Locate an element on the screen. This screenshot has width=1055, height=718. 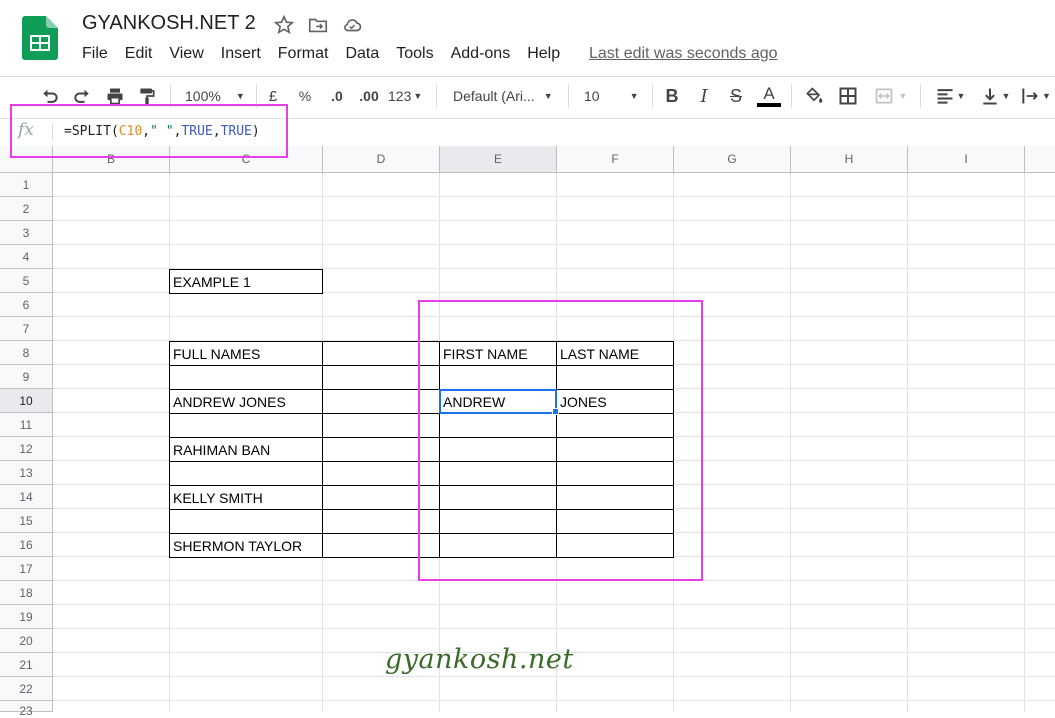
sheets-logo-icon is located at coordinates (40, 38).